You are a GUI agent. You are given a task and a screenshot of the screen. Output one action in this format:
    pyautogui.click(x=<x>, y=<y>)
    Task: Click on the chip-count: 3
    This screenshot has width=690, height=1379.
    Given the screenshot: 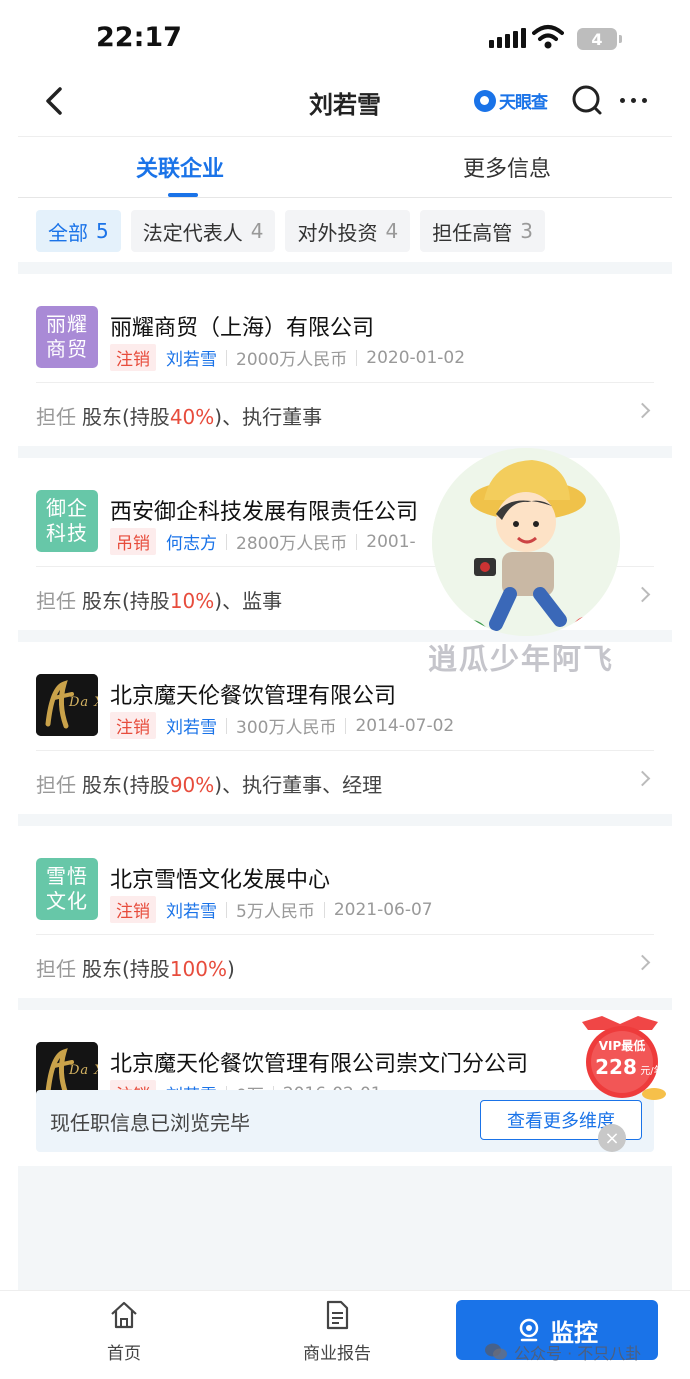 What is the action you would take?
    pyautogui.click(x=526, y=231)
    